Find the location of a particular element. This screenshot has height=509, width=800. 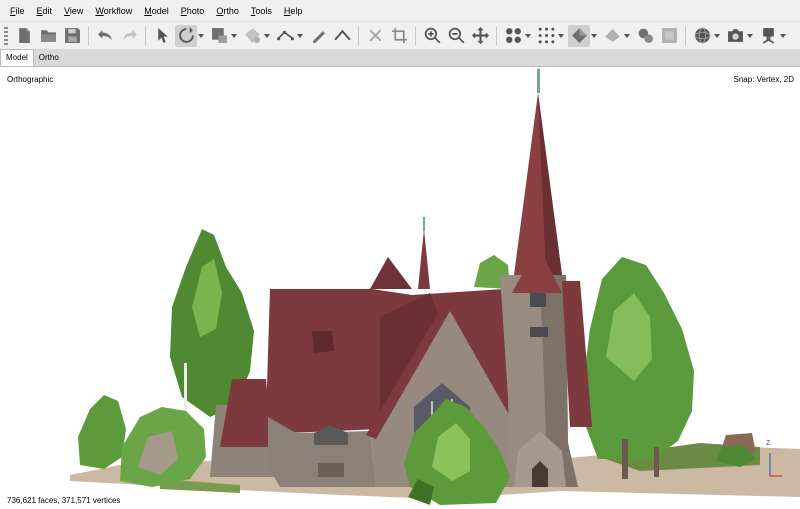

draw-polyline-button is located at coordinates (318, 36).